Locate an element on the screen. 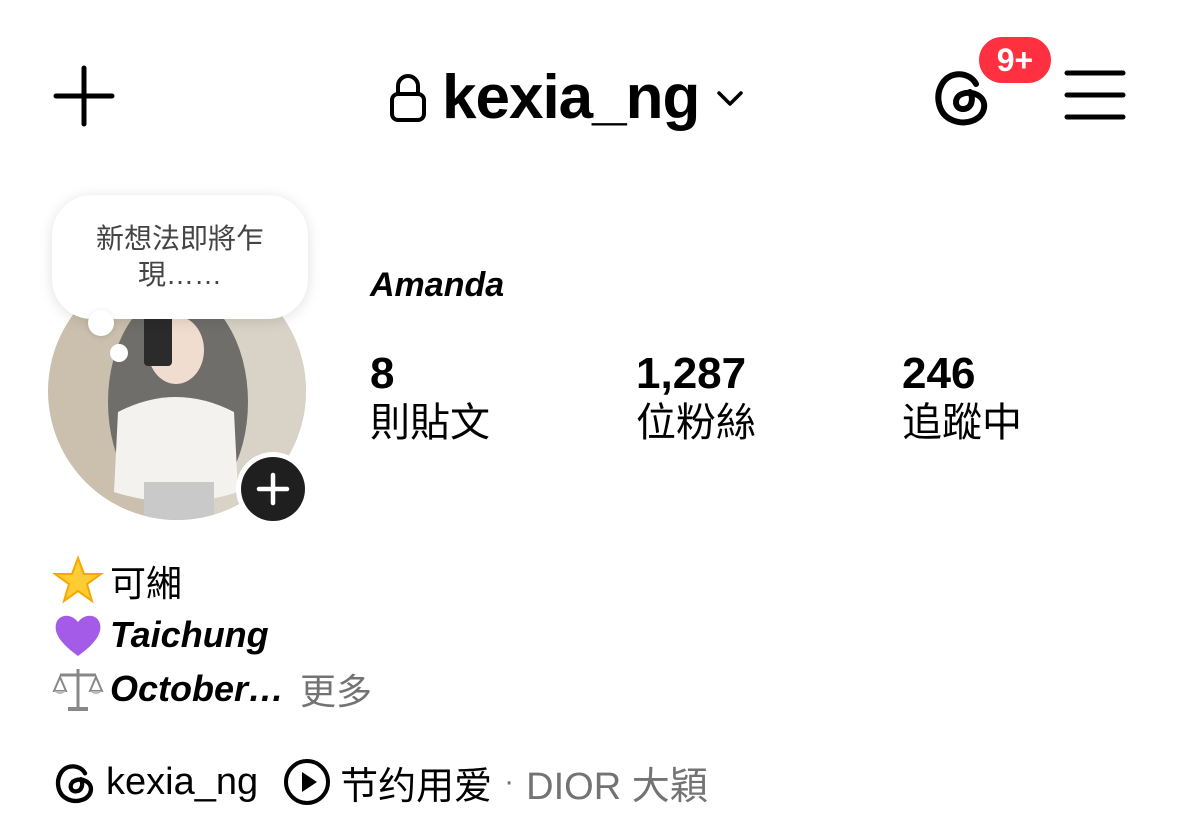 The height and width of the screenshot is (824, 1179). chevron-down-icon is located at coordinates (730, 98).